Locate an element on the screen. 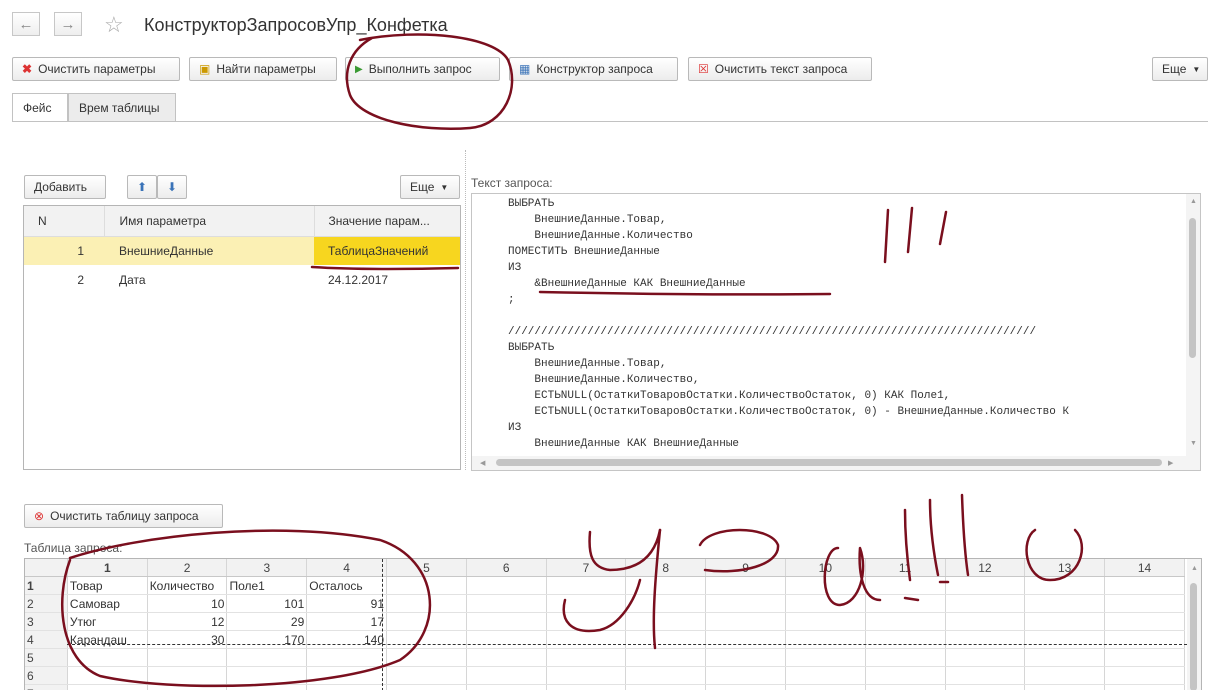 The height and width of the screenshot is (690, 1208). ink-circle-result is located at coordinates (246, 608).